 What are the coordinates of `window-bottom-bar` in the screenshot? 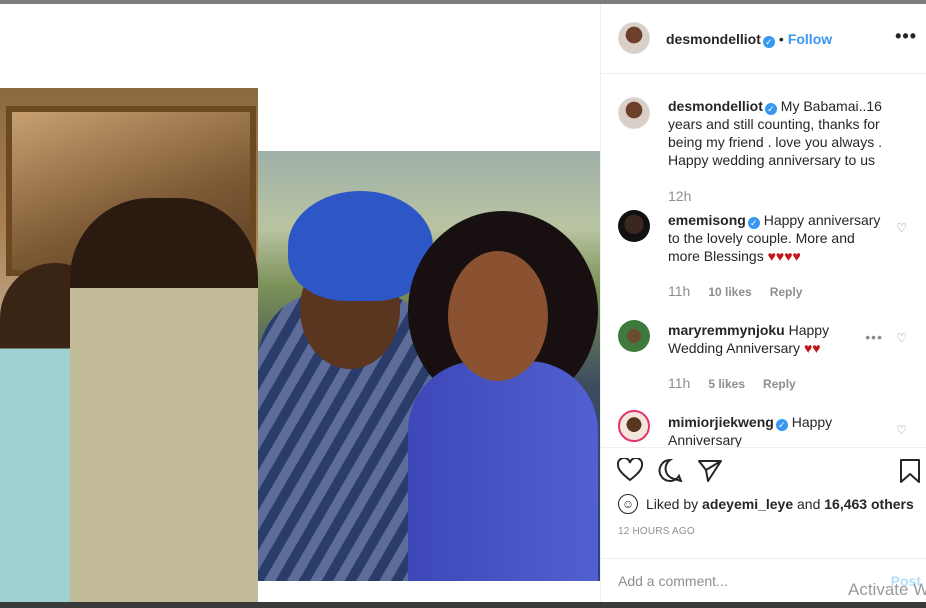 It's located at (463, 605).